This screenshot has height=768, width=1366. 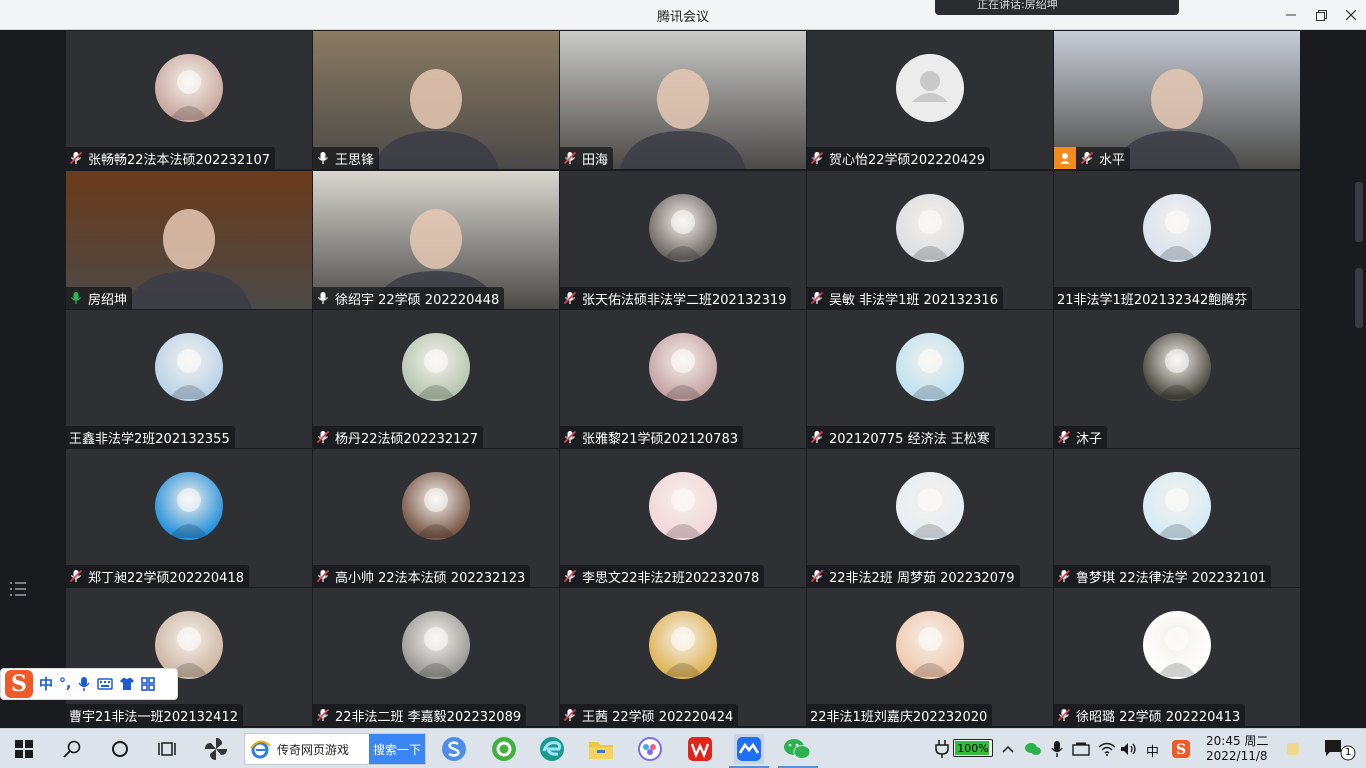 I want to click on circle-icon, so click(x=120, y=749).